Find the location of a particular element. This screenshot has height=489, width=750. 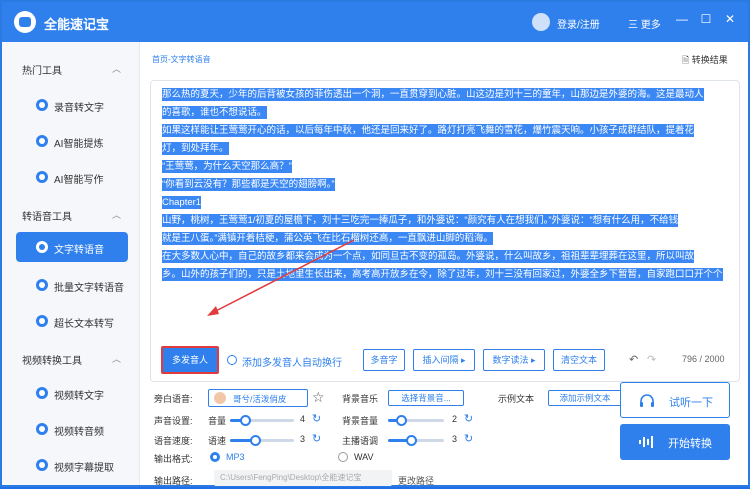

tone-slider is located at coordinates (416, 440).